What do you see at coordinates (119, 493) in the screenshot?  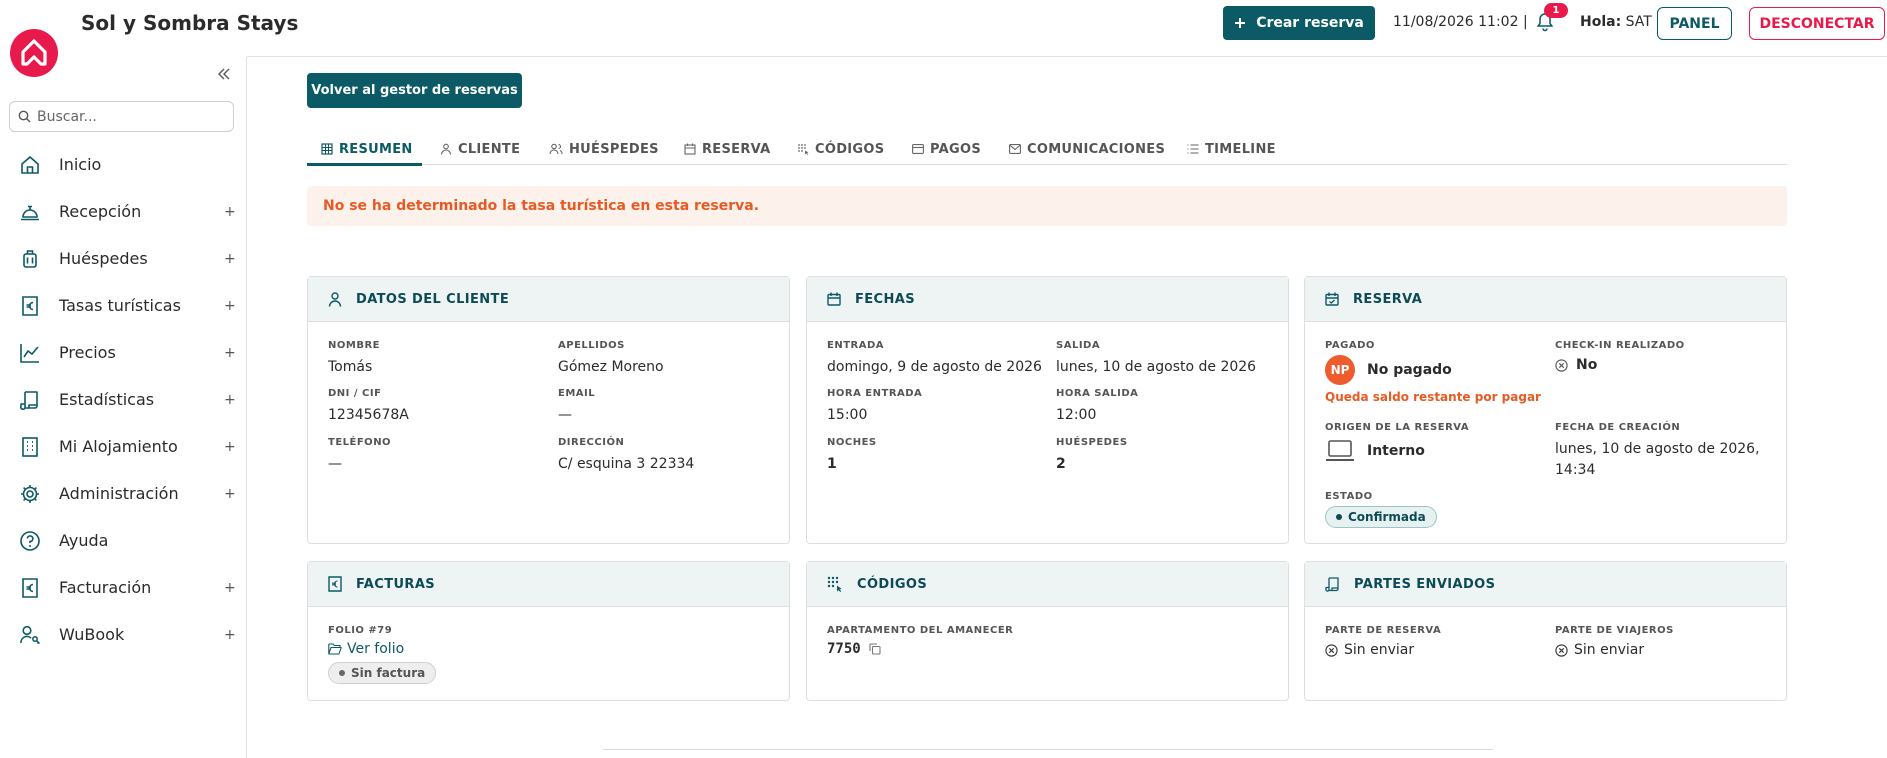 I see `sidebar-item-label: Administración` at bounding box center [119, 493].